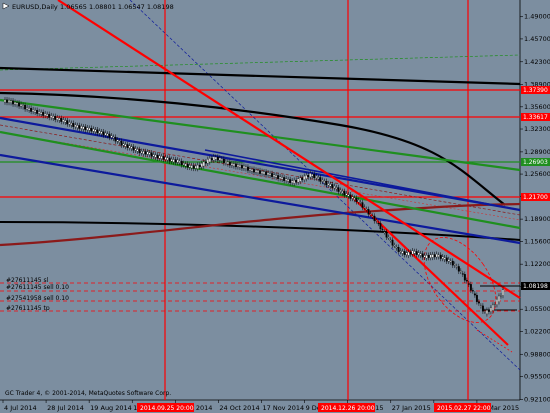 This screenshot has height=413, width=550. What do you see at coordinates (239, 408) in the screenshot?
I see `x-tick-label: 24 Oct 2014` at bounding box center [239, 408].